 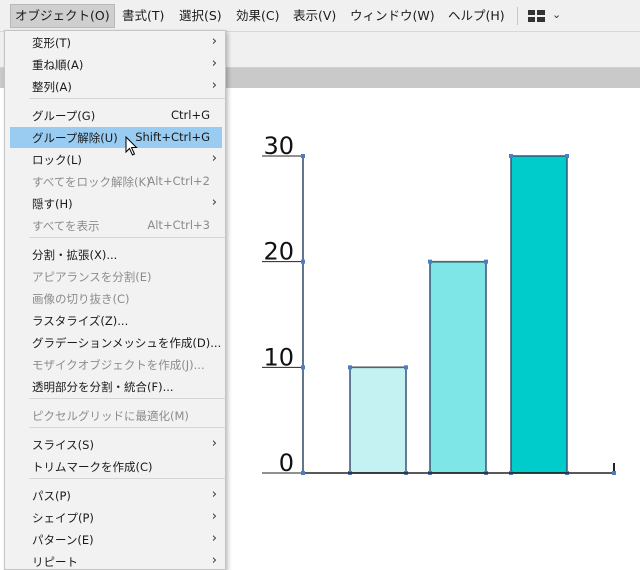 What do you see at coordinates (63, 518) in the screenshot?
I see `menu-item-label: シェイプ(P)` at bounding box center [63, 518].